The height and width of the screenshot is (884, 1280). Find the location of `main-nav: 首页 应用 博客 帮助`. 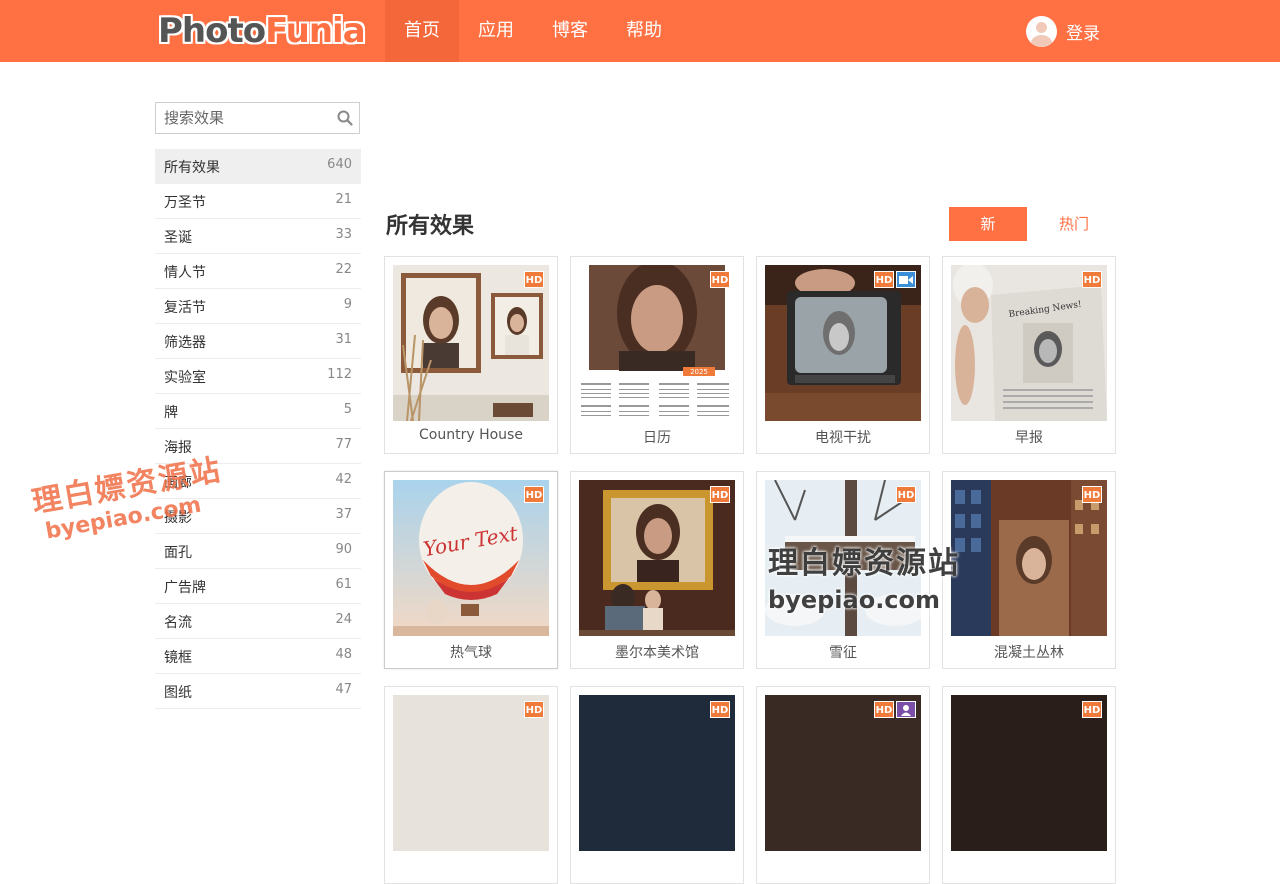

main-nav: 首页 应用 博客 帮助 is located at coordinates (533, 31).